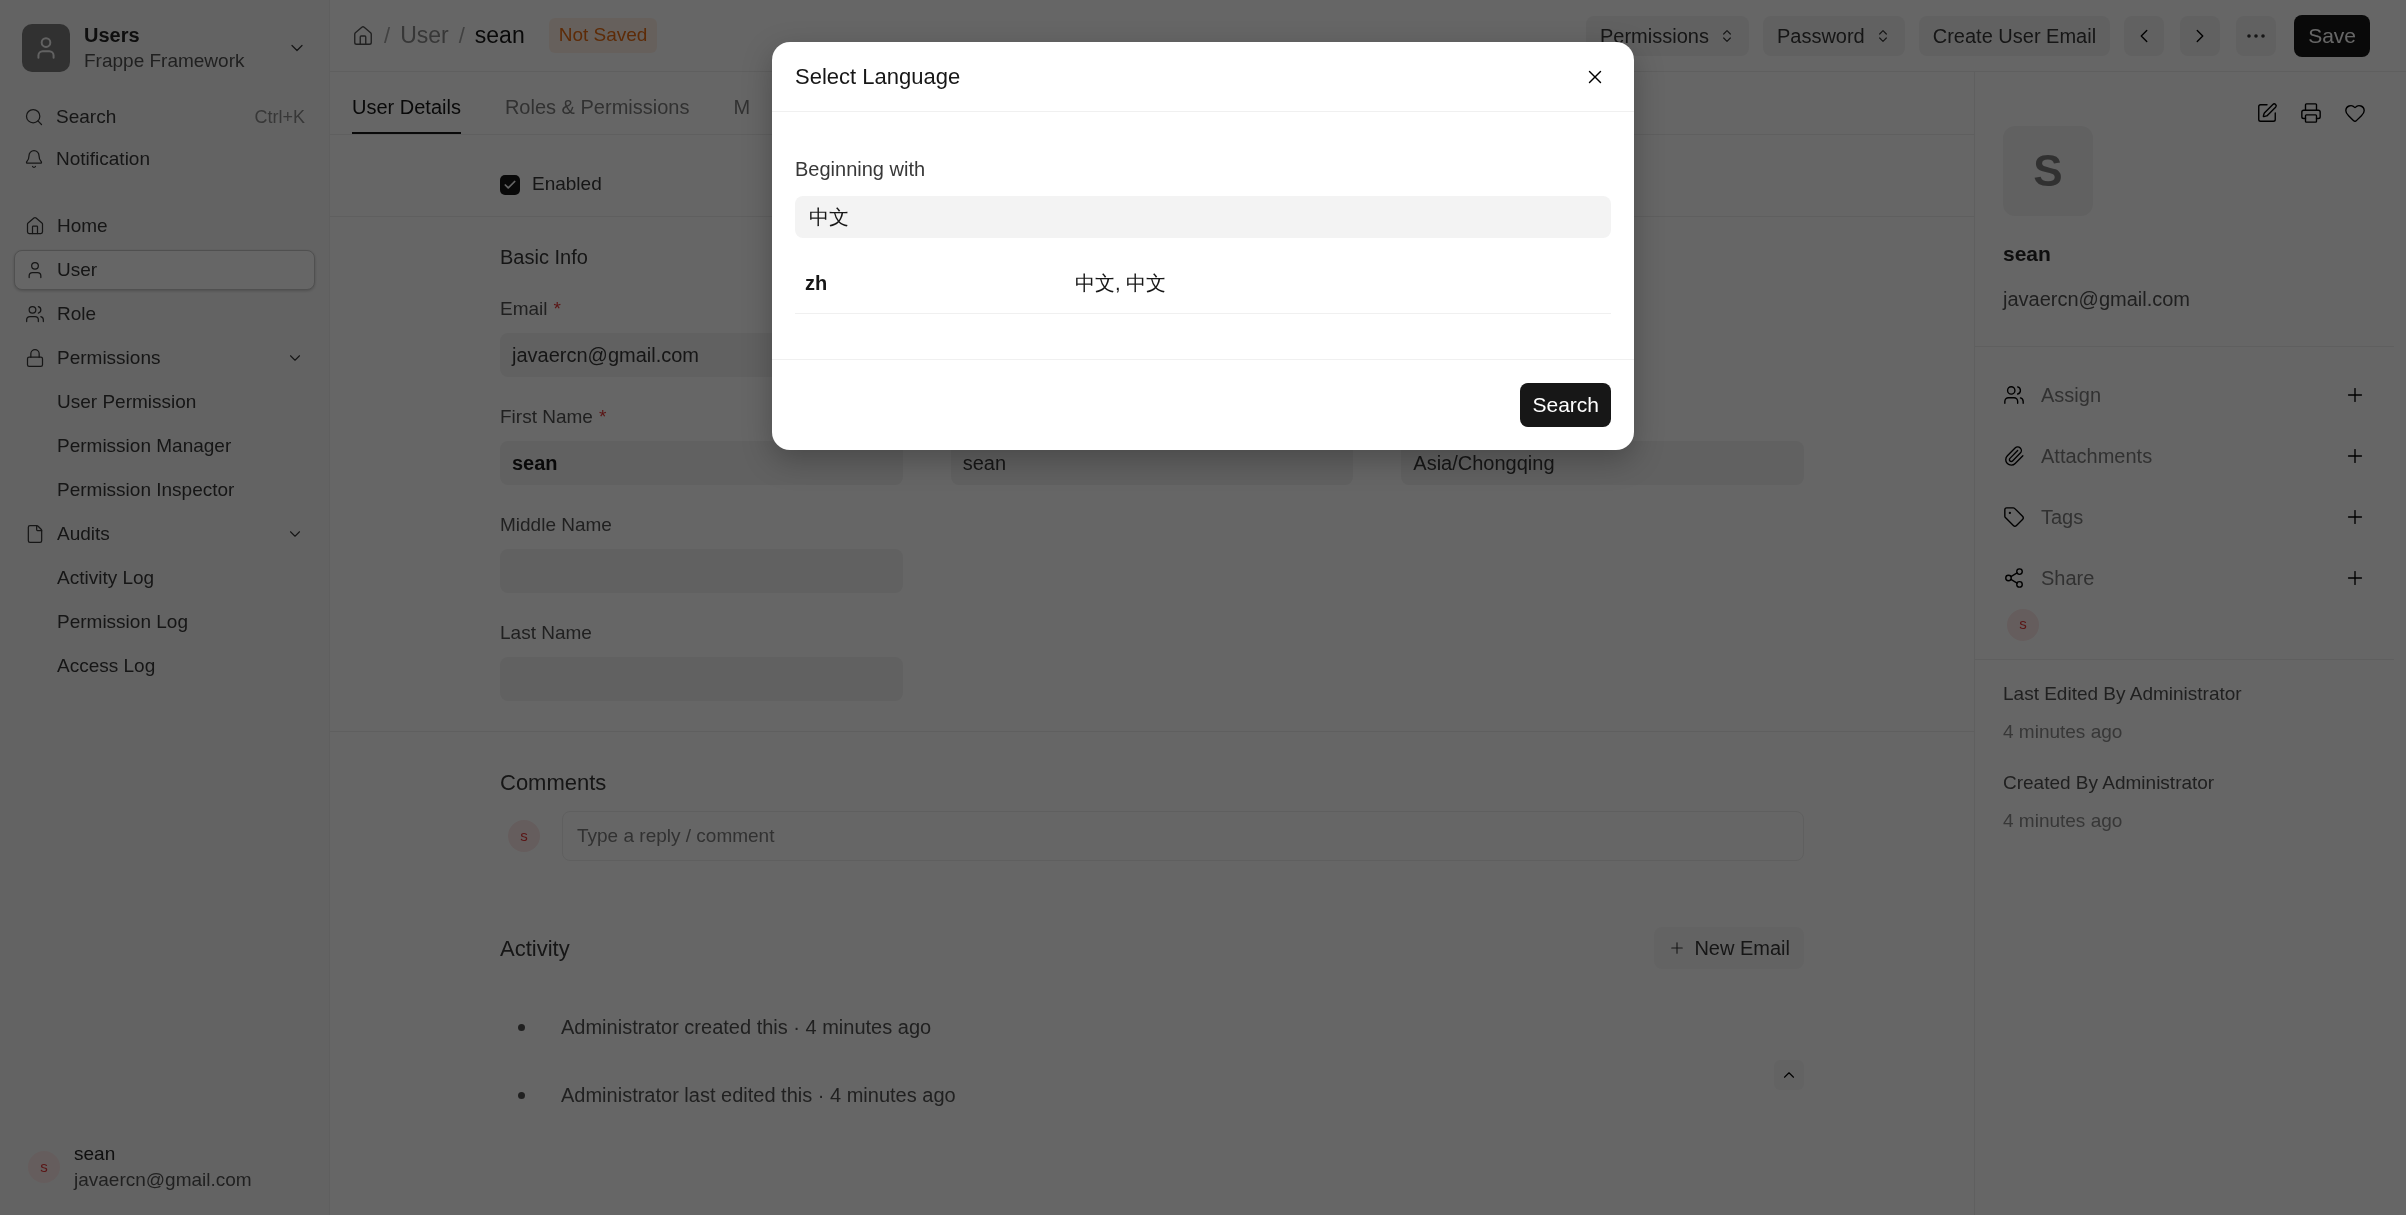 The image size is (2406, 1215). Describe the element at coordinates (1667, 35) in the screenshot. I see `dropdown-button: Permissions` at that location.